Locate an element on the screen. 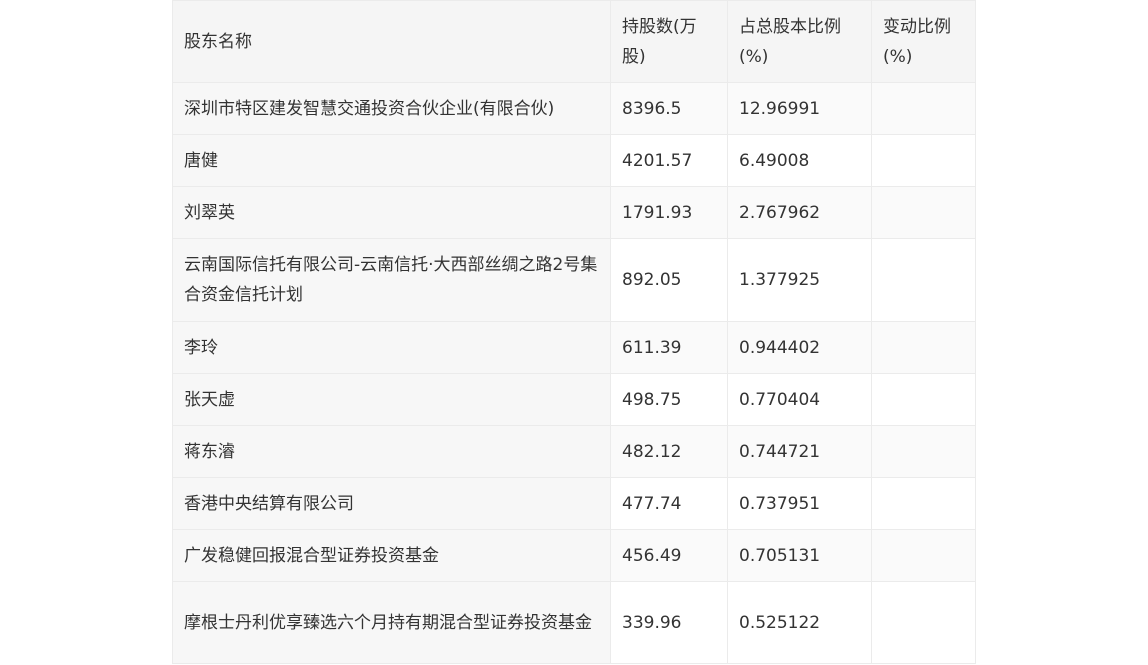  cell-ratio: 0.525122 is located at coordinates (799, 622).